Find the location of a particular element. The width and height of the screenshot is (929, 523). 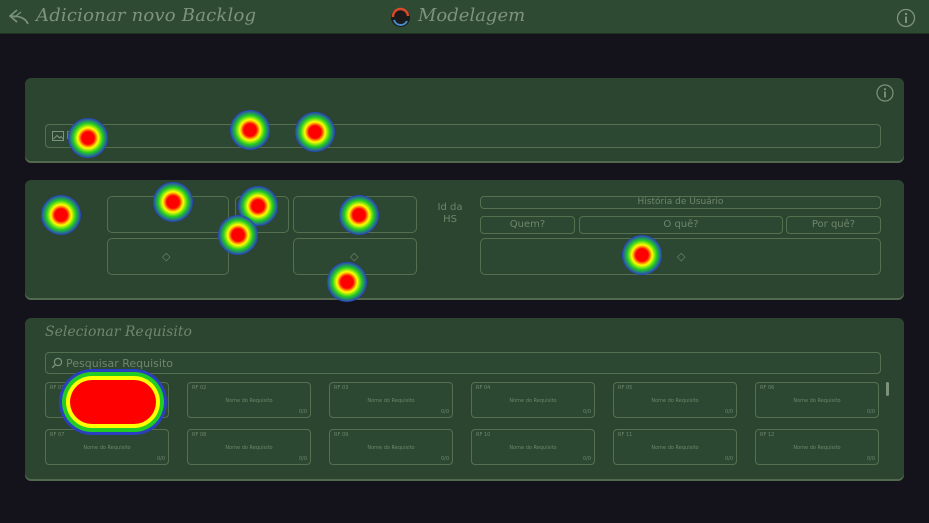

requirement-id: RF 10 is located at coordinates (483, 435).